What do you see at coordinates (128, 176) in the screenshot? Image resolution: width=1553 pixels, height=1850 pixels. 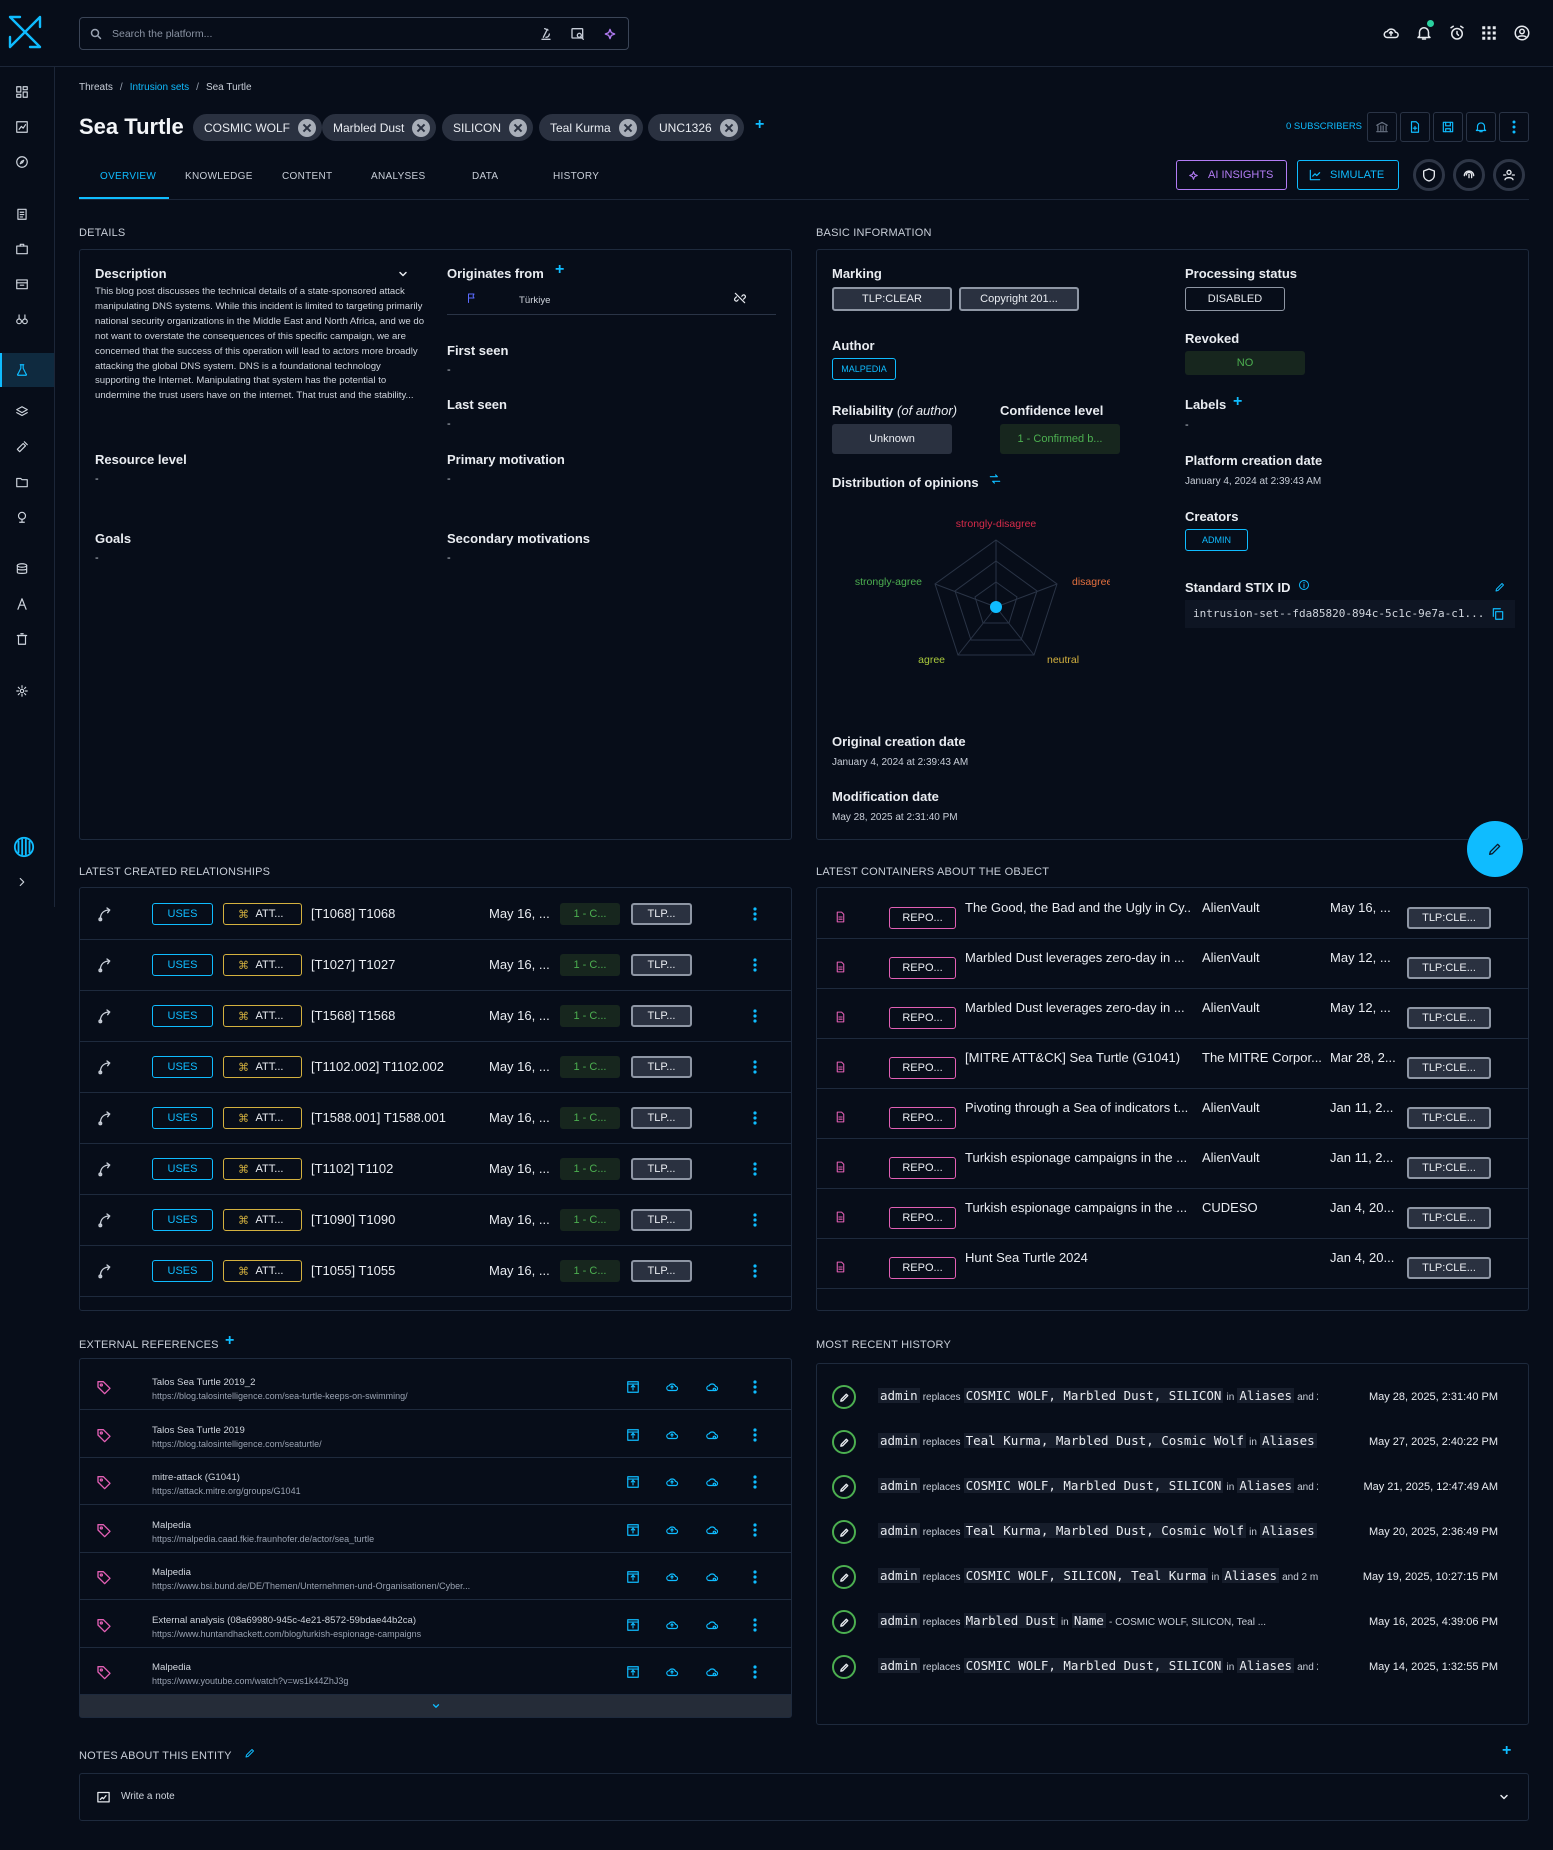 I see `tab-overview: OVERVIEW` at bounding box center [128, 176].